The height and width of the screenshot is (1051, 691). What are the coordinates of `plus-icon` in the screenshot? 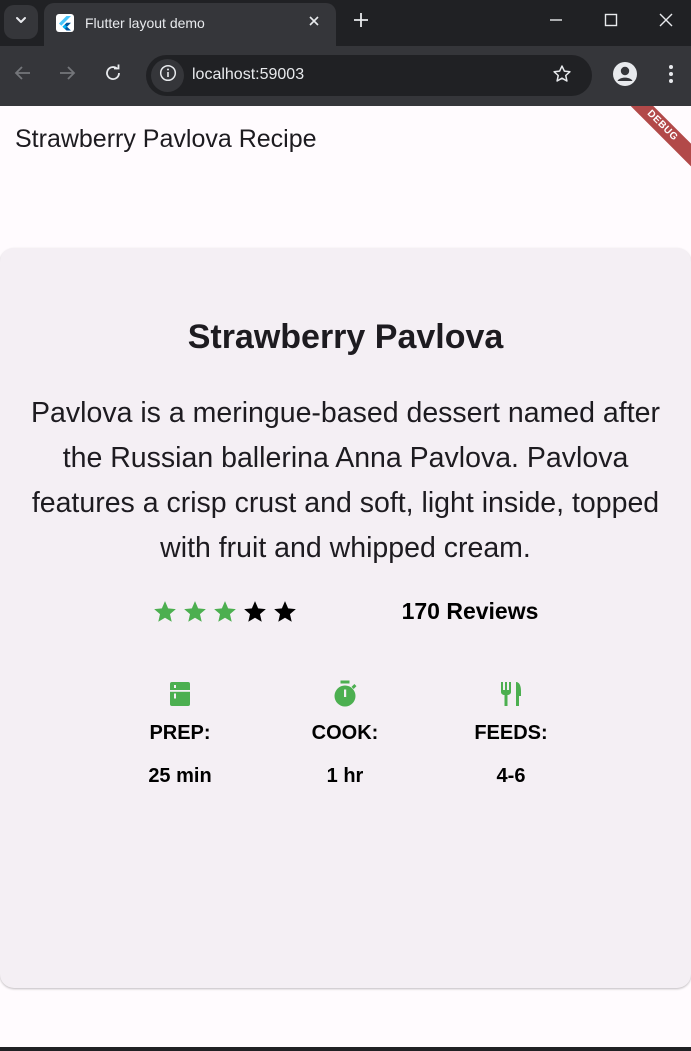 It's located at (361, 22).